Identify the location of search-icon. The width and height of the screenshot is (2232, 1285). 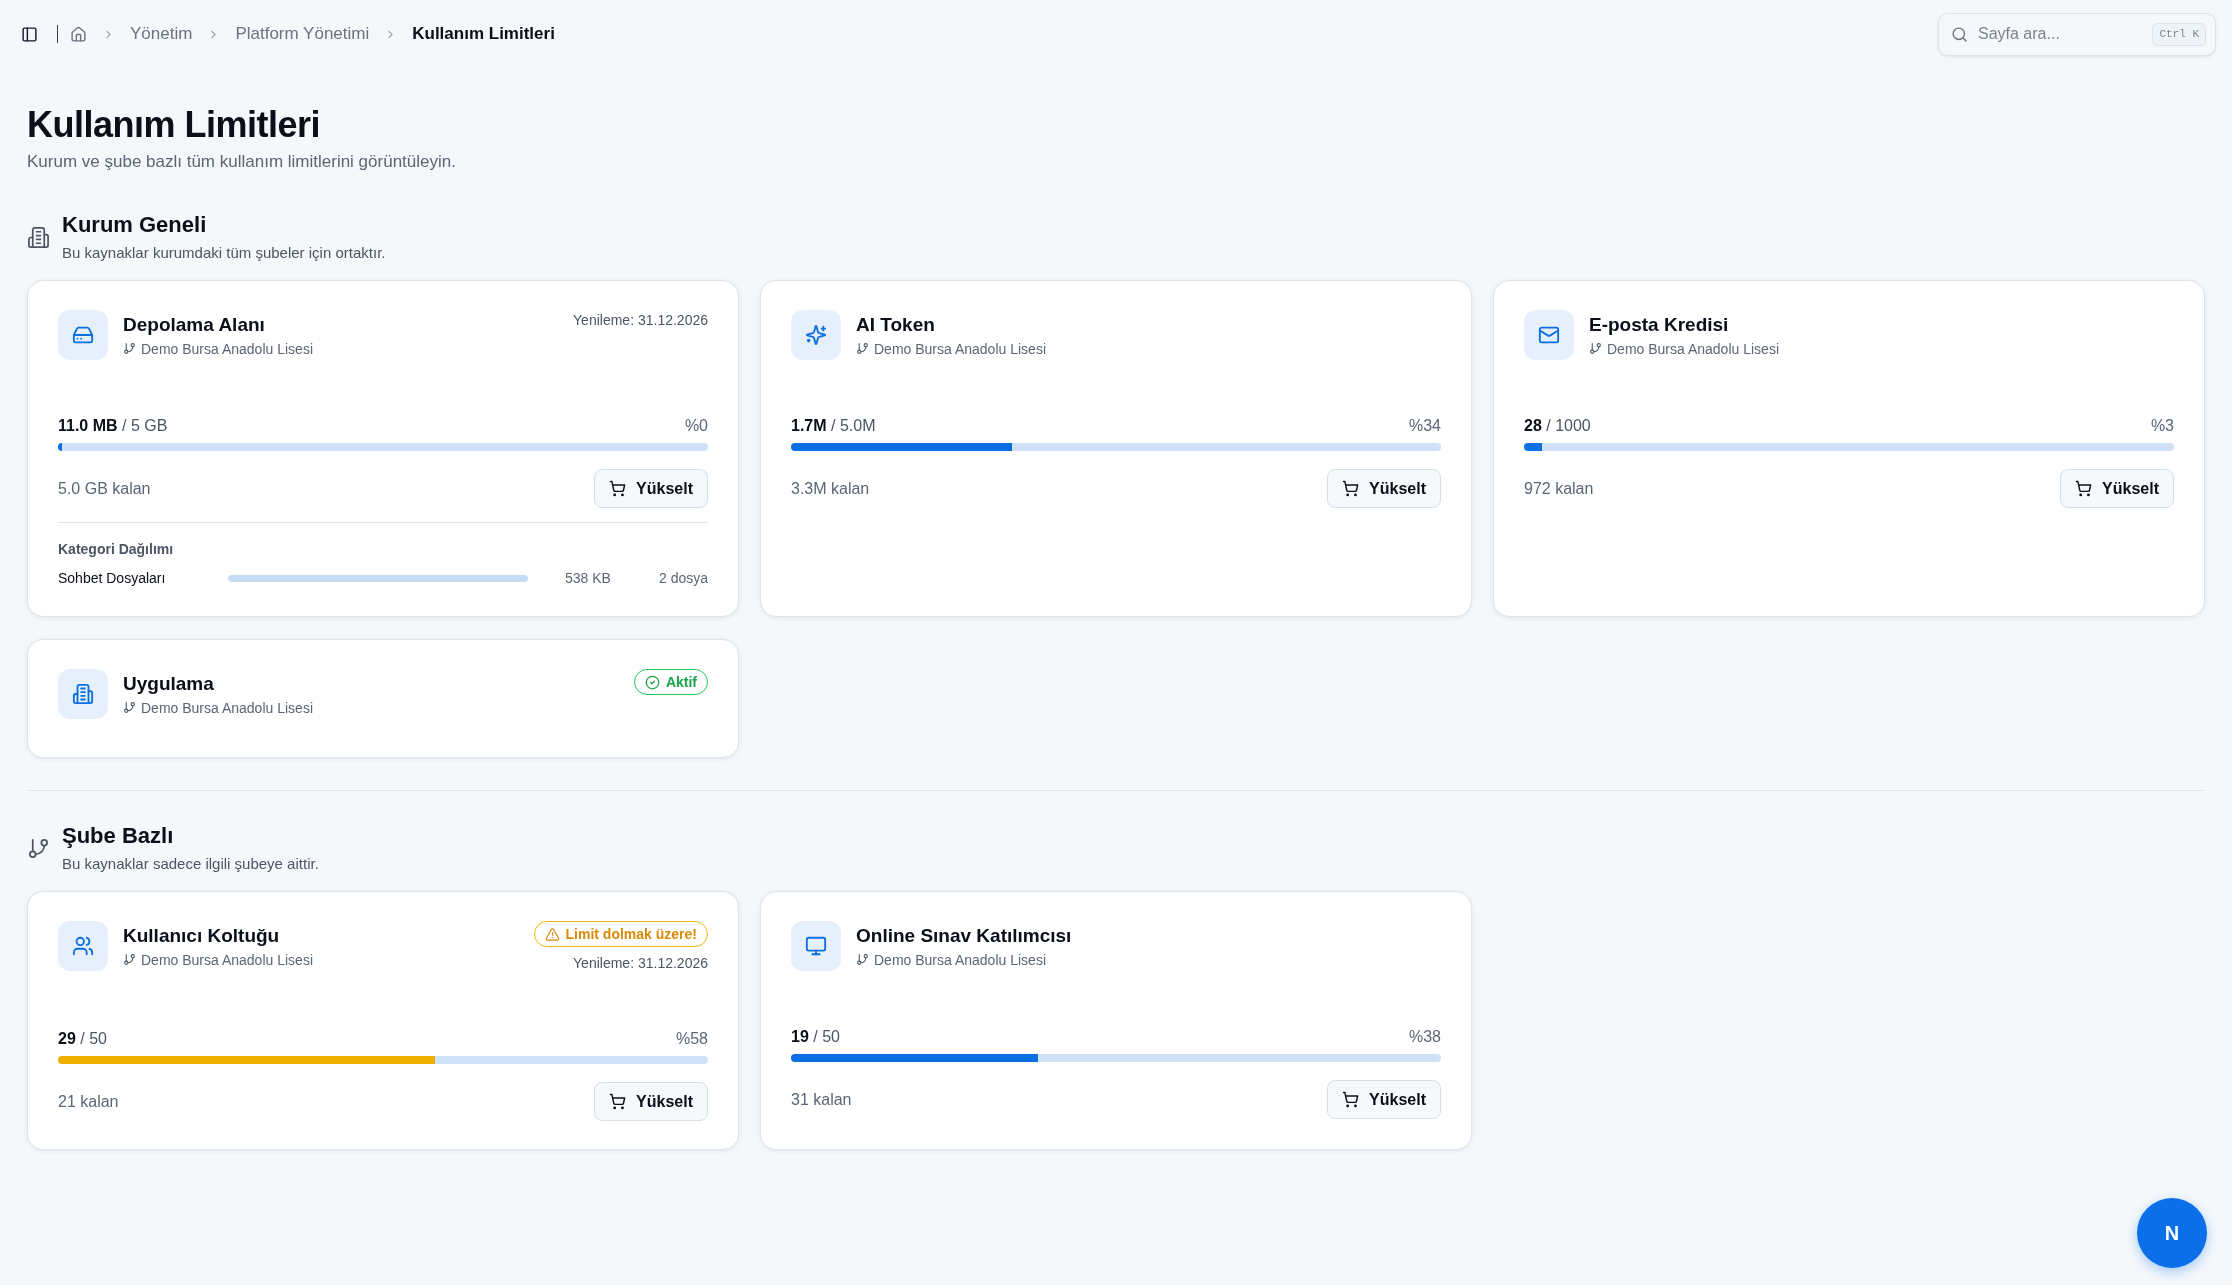
(1959, 34).